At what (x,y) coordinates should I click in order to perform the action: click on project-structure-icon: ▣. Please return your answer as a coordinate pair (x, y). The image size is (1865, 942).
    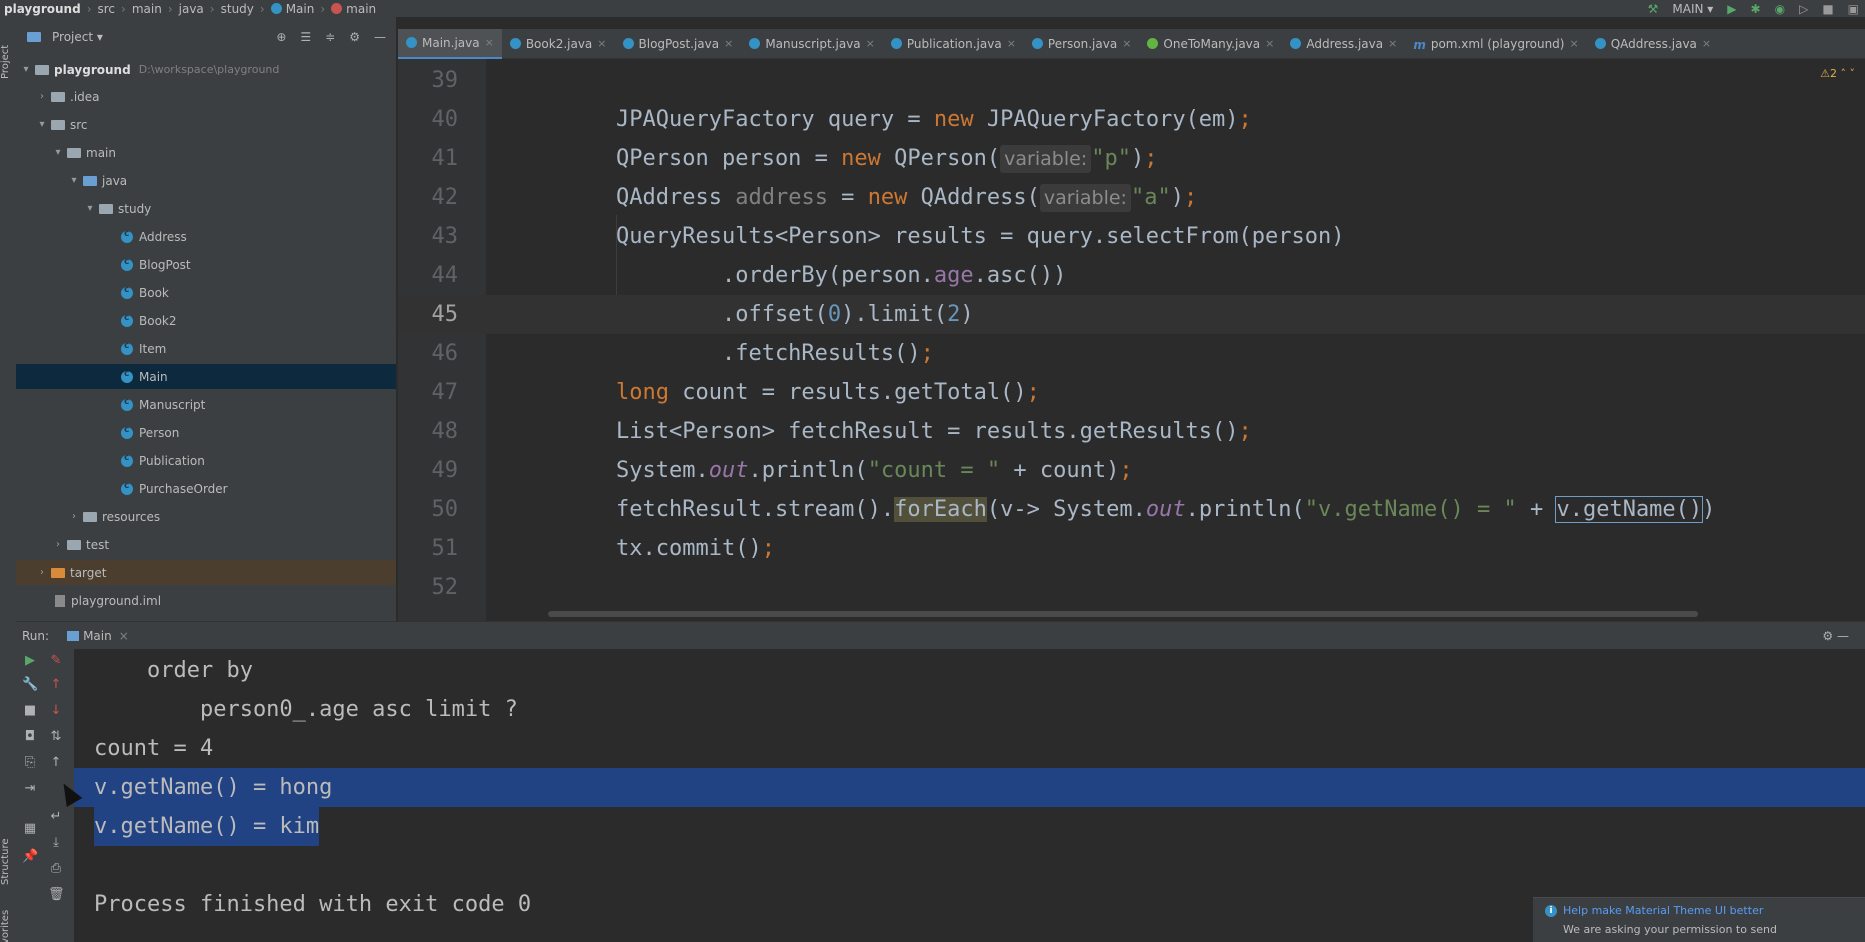
    Looking at the image, I should click on (1853, 9).